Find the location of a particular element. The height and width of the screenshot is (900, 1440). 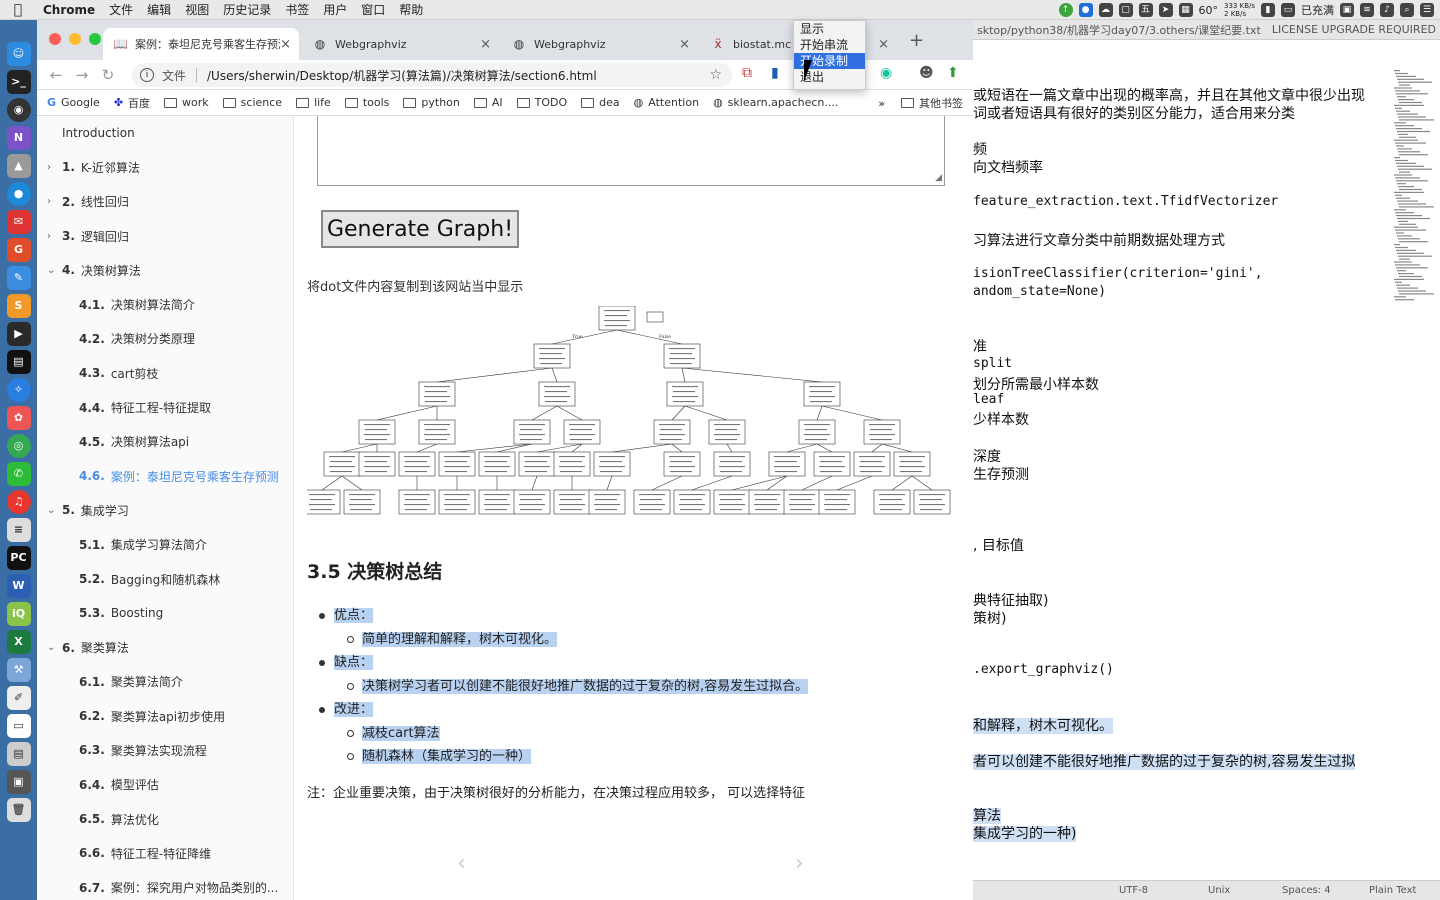

cloud-icon: ☁ is located at coordinates (1105, 10).